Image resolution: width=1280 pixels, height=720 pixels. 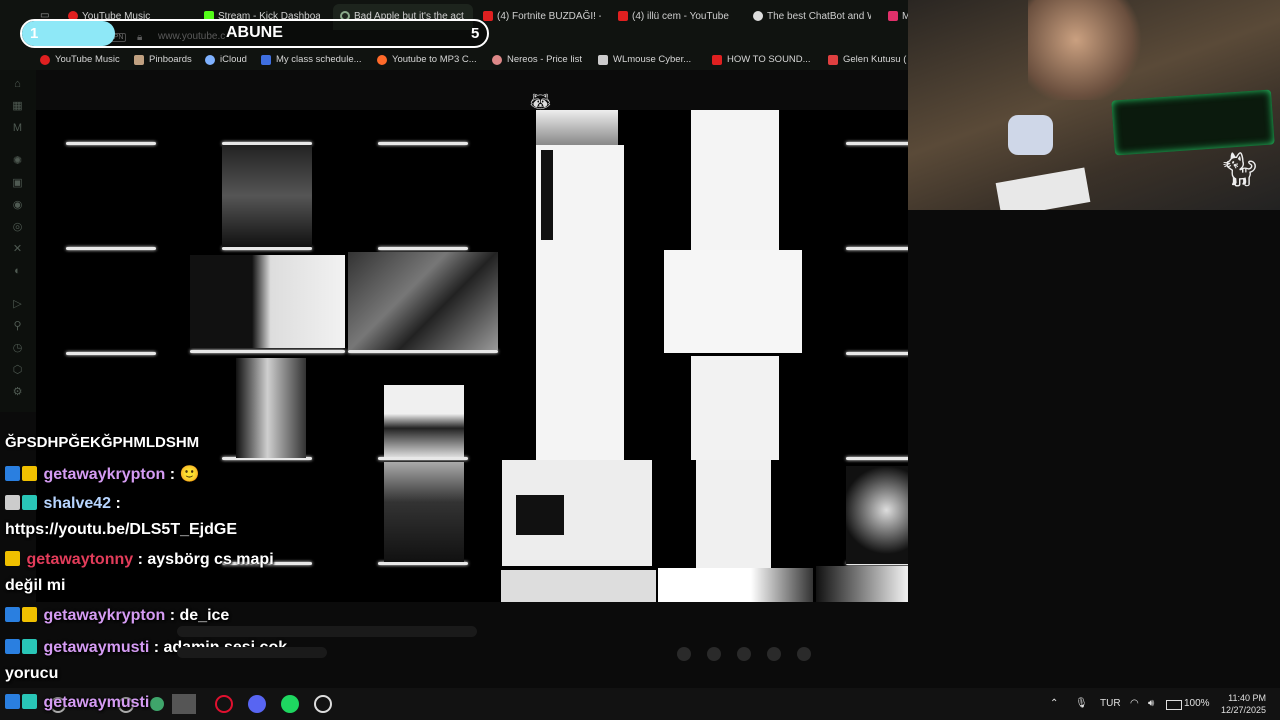 What do you see at coordinates (1081, 703) in the screenshot?
I see `mic-icon: 🎙︎` at bounding box center [1081, 703].